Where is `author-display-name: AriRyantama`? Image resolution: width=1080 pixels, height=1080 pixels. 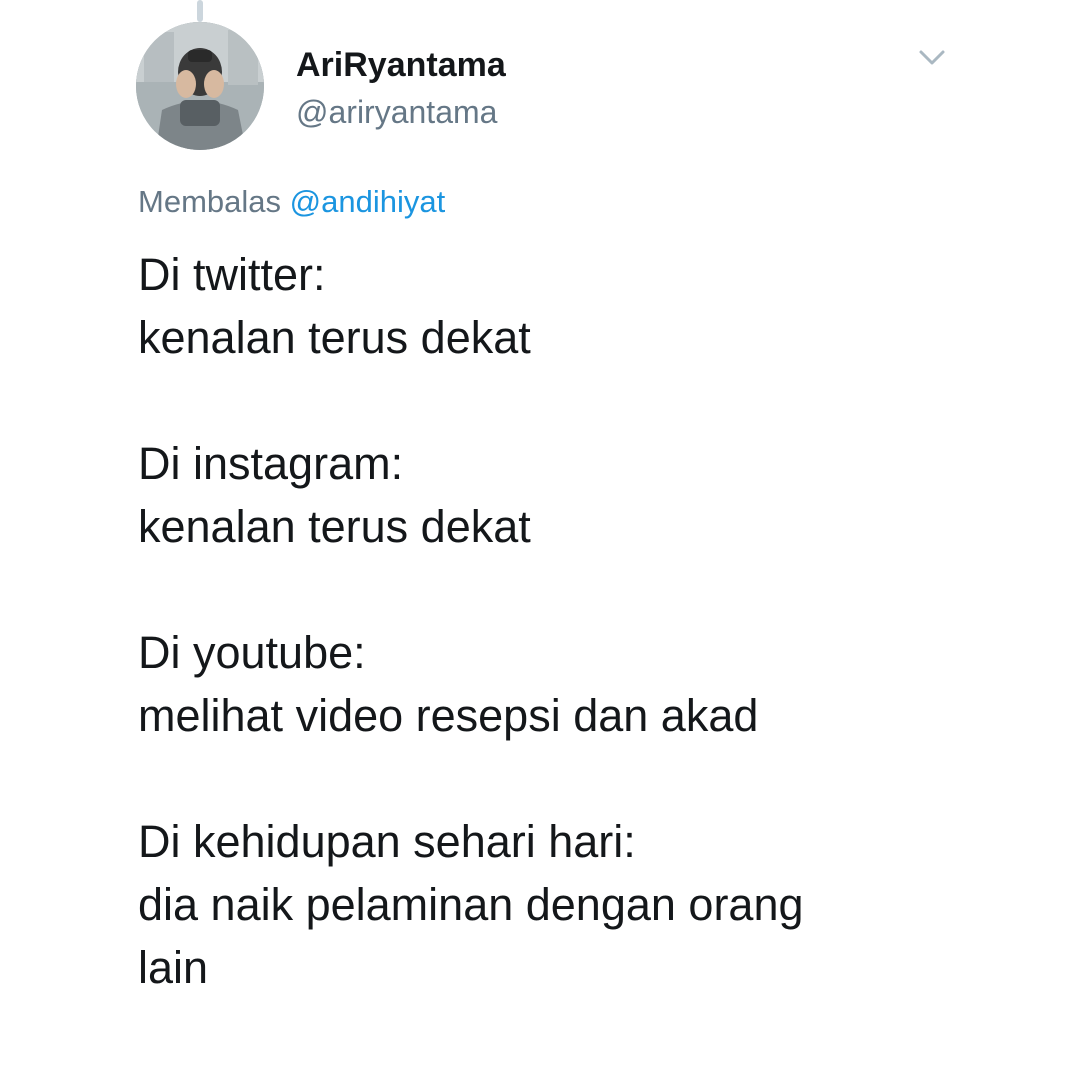 author-display-name: AriRyantama is located at coordinates (401, 65).